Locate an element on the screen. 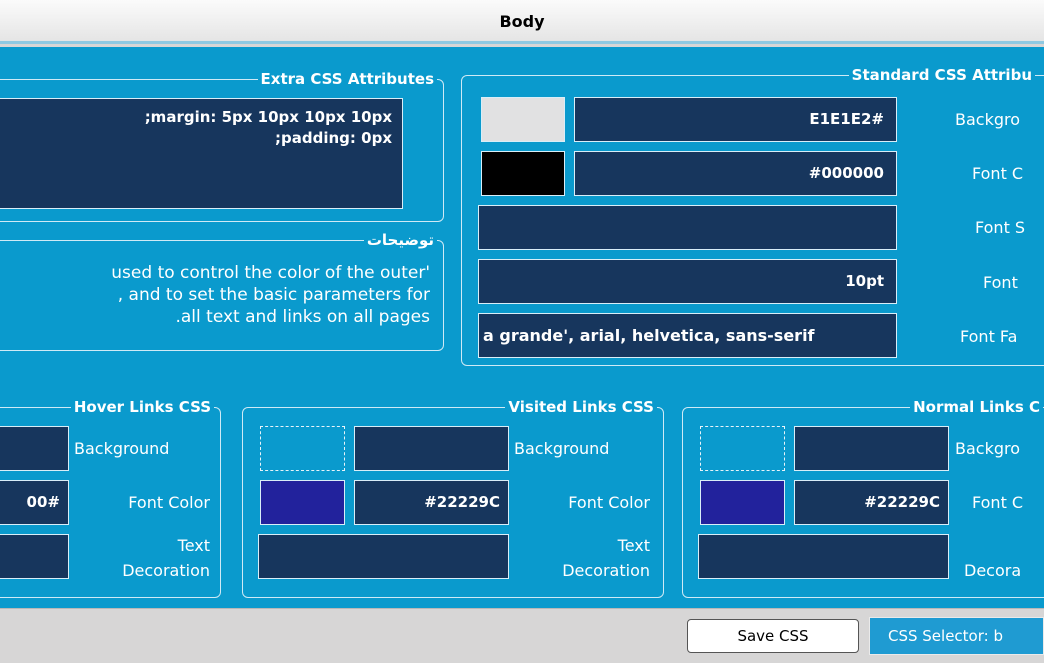 This screenshot has width=1044, height=663. visited-label-background: Background is located at coordinates (562, 448).